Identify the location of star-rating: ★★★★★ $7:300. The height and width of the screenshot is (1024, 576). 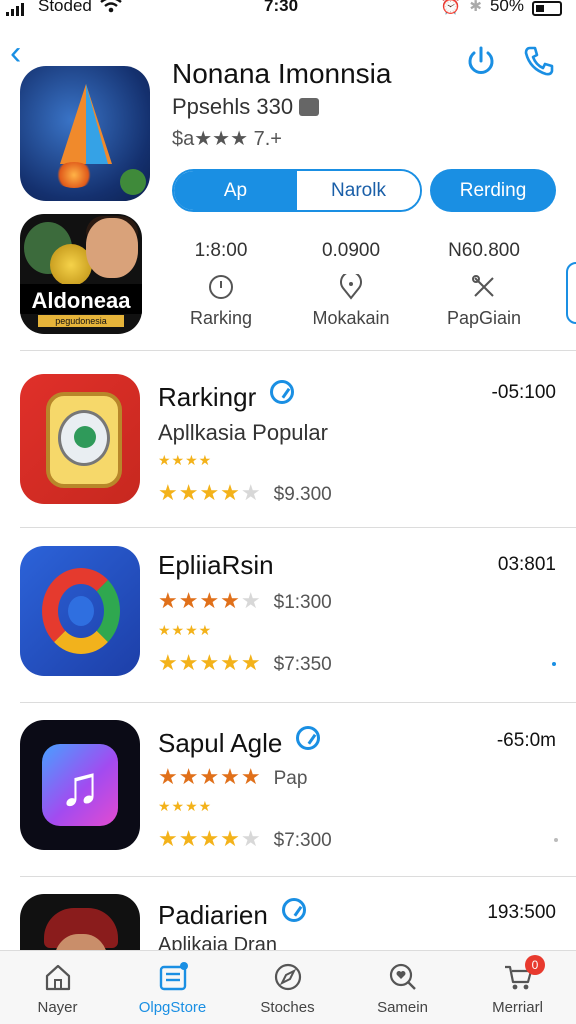
(245, 838).